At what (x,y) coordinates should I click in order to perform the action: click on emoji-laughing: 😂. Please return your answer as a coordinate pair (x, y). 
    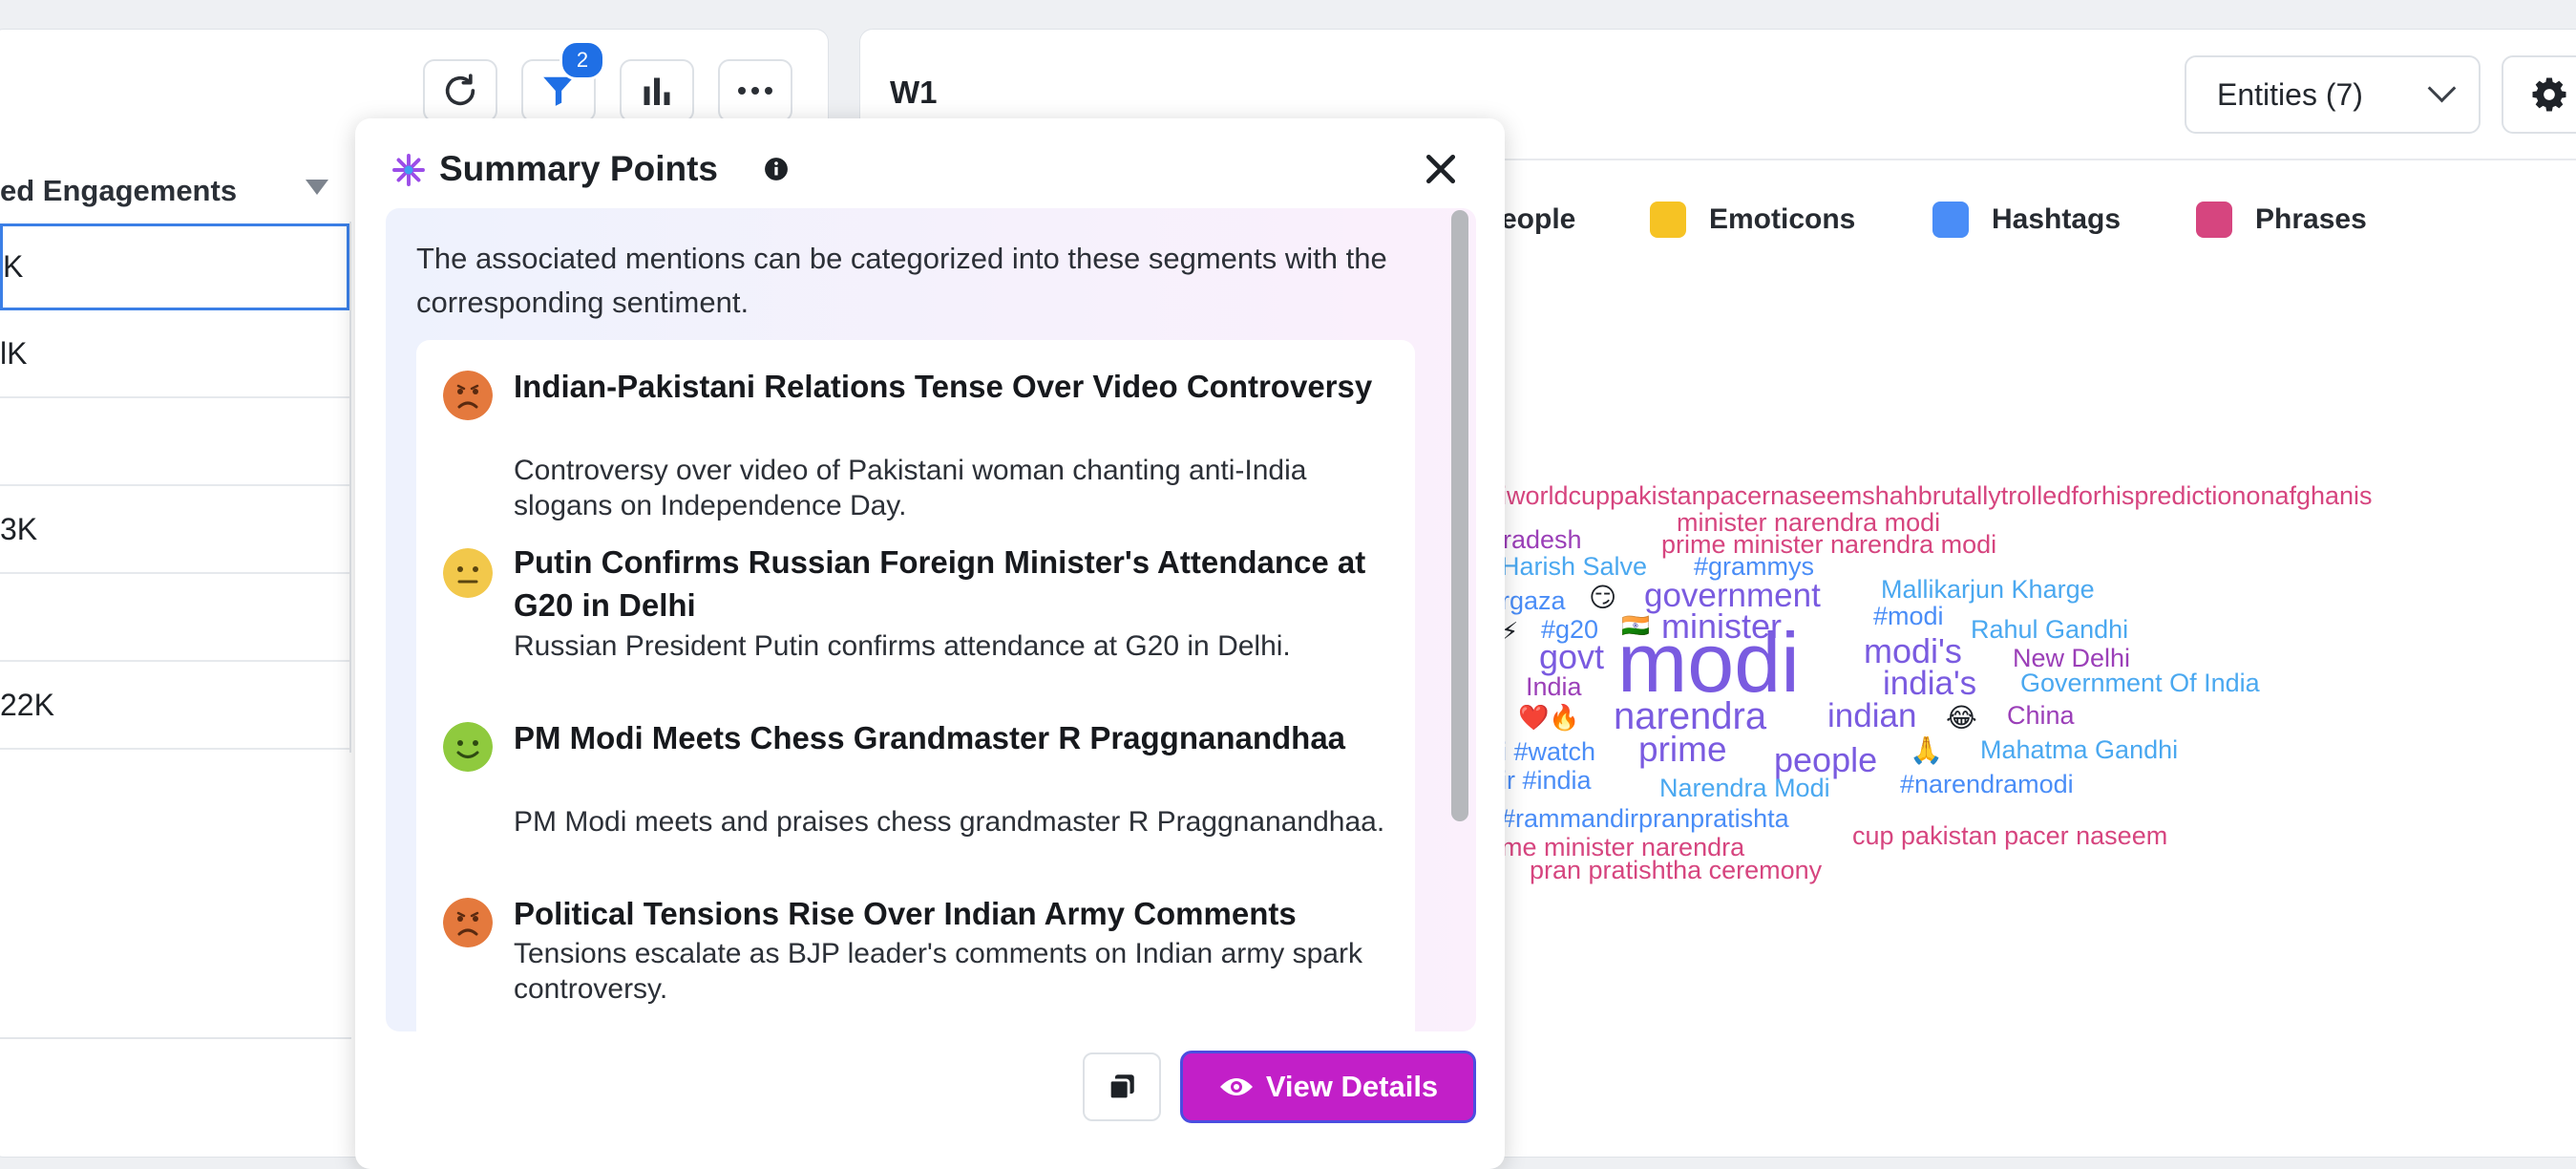
    Looking at the image, I should click on (1961, 718).